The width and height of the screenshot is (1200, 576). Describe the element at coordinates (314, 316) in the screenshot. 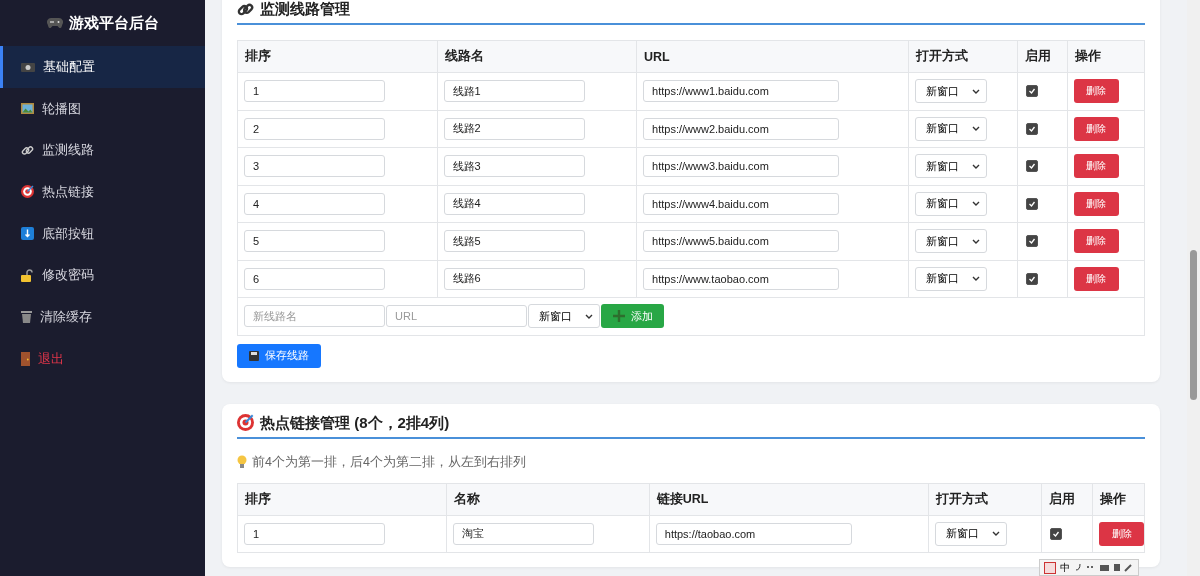

I see `new-line-name-input: 新线路名` at that location.